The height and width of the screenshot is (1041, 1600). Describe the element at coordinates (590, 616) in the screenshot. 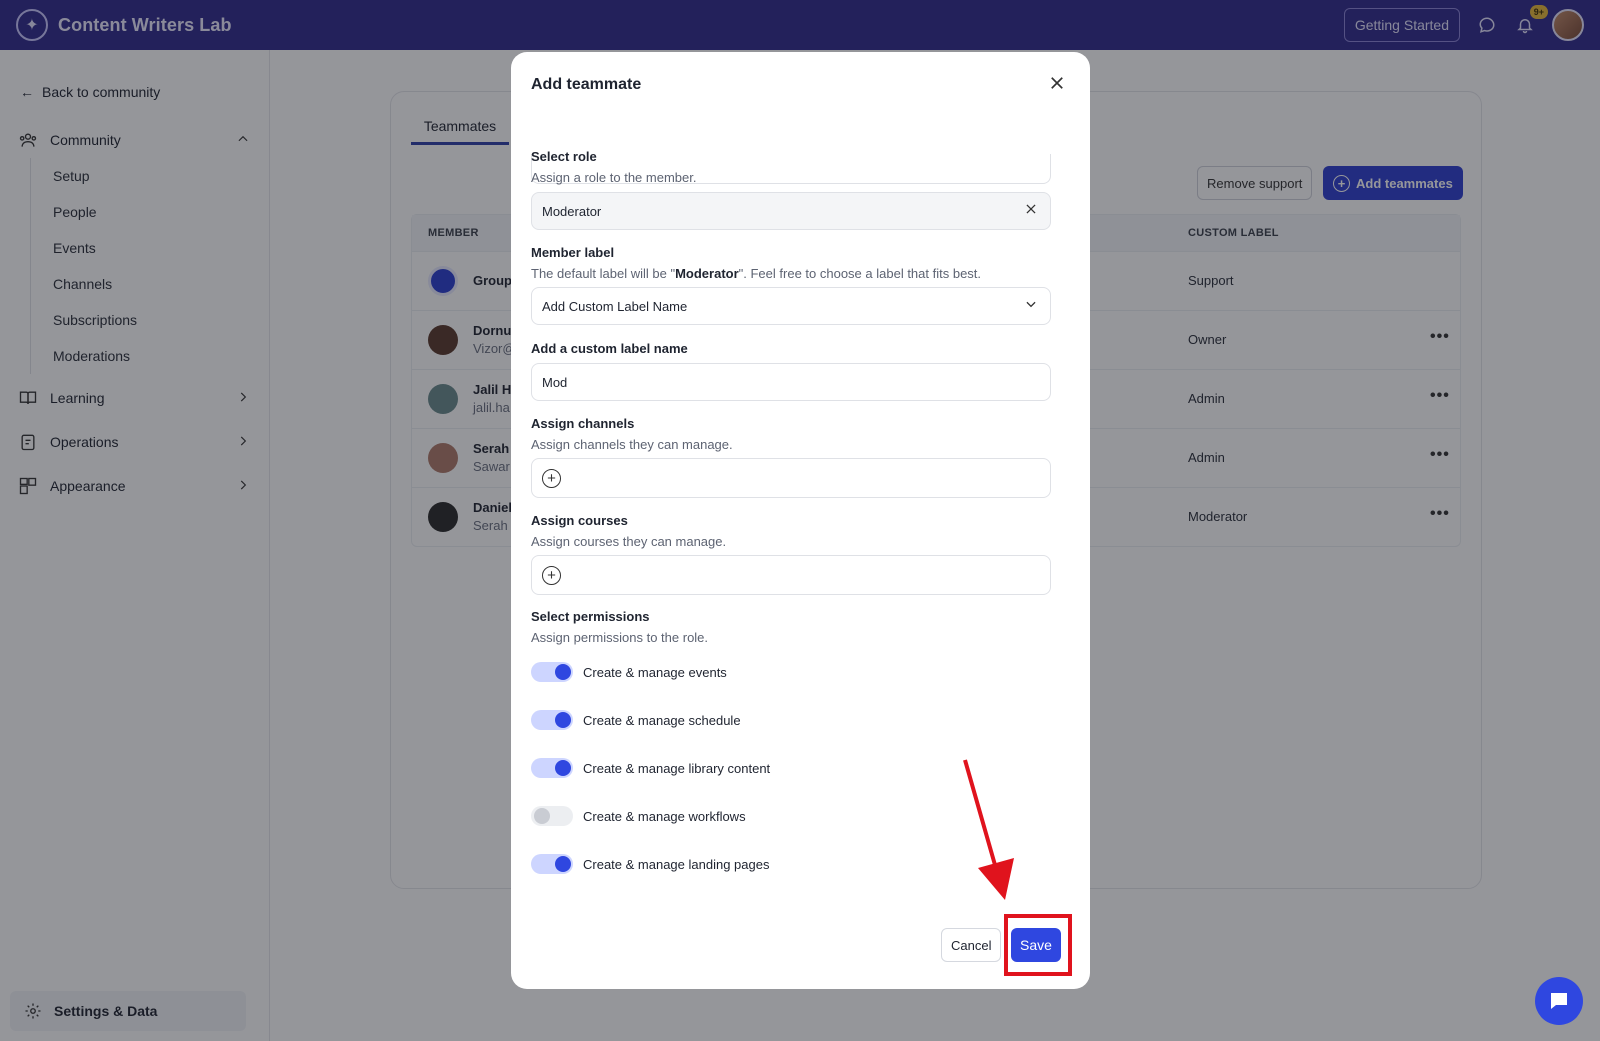

I see `select-permissions-label: Select permissions` at that location.